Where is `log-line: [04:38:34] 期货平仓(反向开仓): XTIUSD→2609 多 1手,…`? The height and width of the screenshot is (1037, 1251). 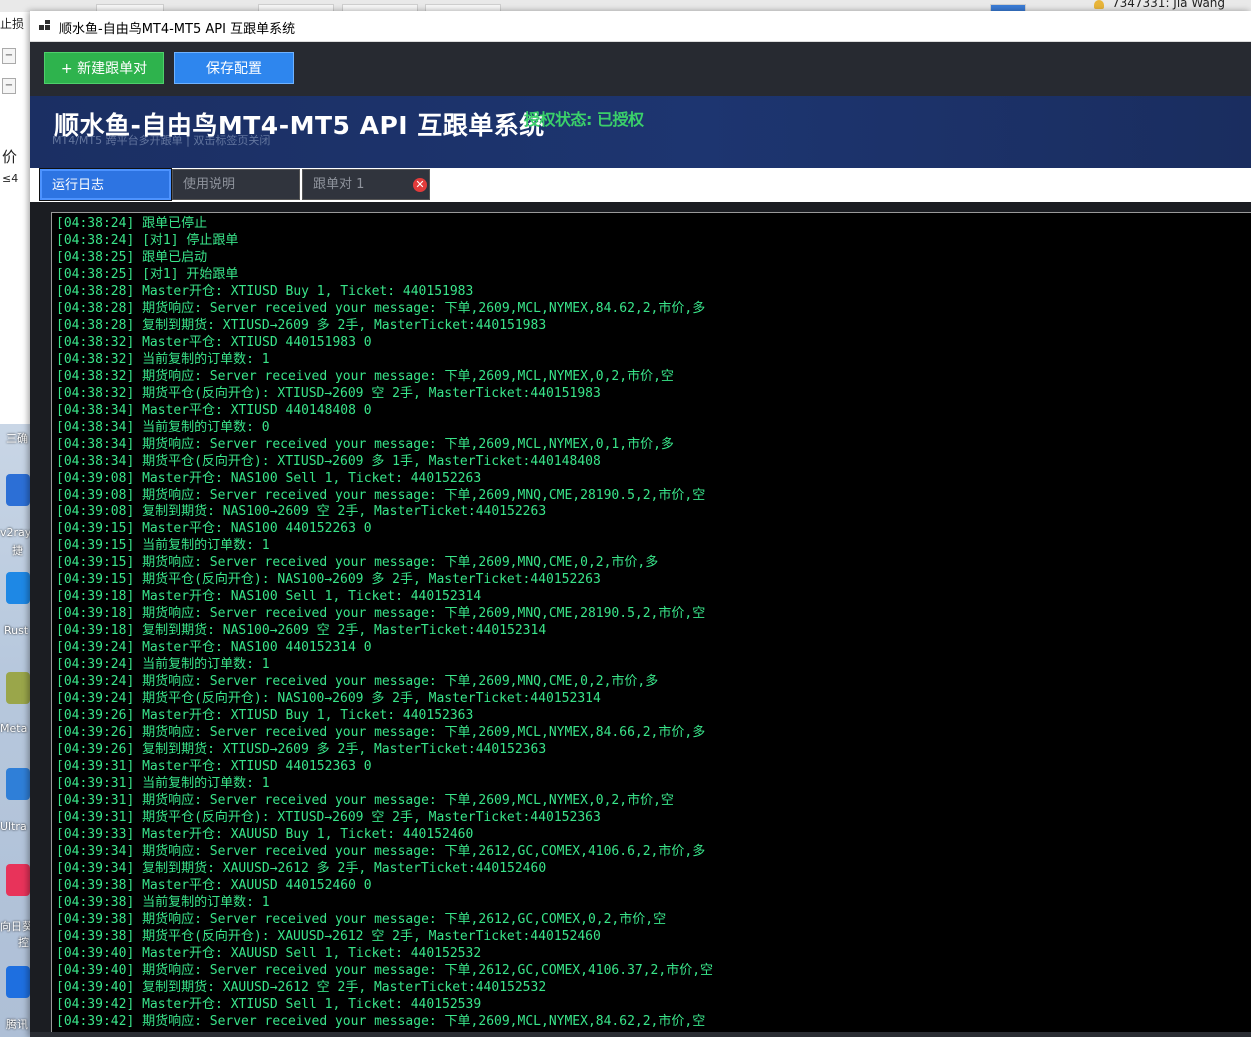 log-line: [04:38:34] 期货平仓(反向开仓): XTIUSD→2609 多 1手,… is located at coordinates (328, 461).